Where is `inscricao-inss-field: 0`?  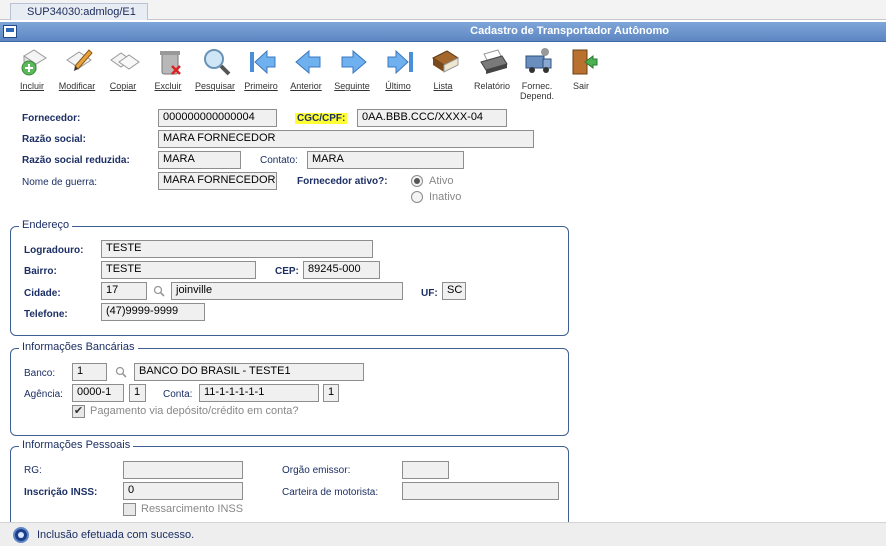 inscricao-inss-field: 0 is located at coordinates (183, 491).